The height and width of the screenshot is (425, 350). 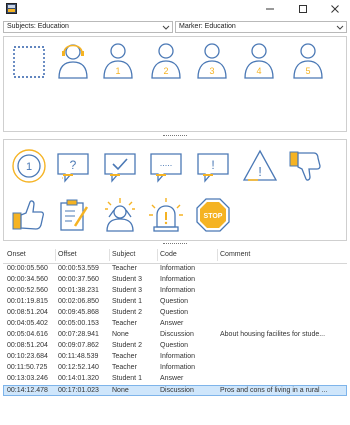 What do you see at coordinates (303, 9) in the screenshot?
I see `maximize-button` at bounding box center [303, 9].